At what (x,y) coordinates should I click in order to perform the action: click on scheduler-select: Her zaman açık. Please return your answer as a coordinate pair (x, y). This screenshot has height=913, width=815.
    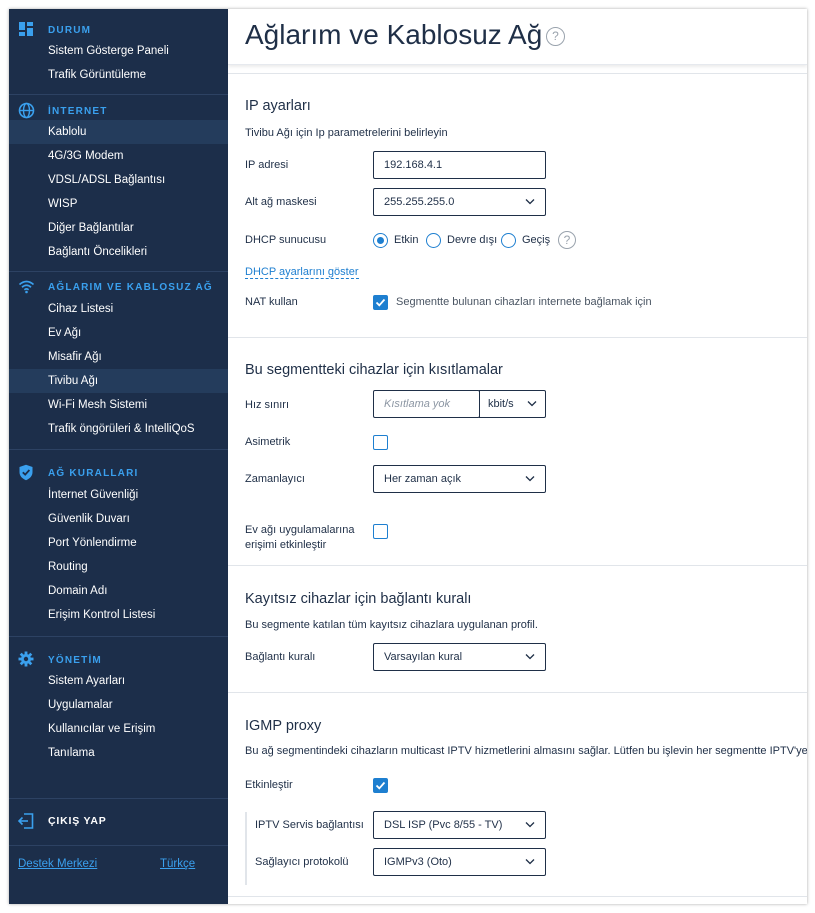
    Looking at the image, I should click on (459, 479).